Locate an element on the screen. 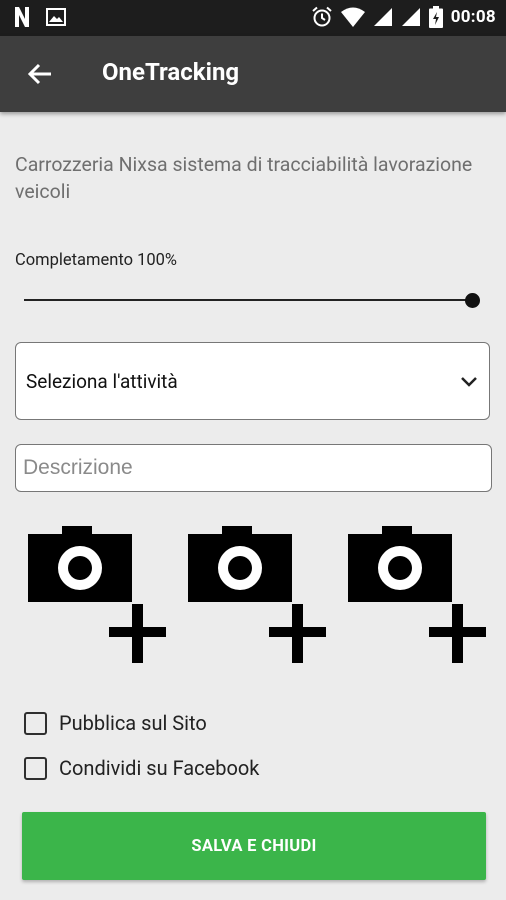 The width and height of the screenshot is (506, 900). progress-slider is located at coordinates (253, 301).